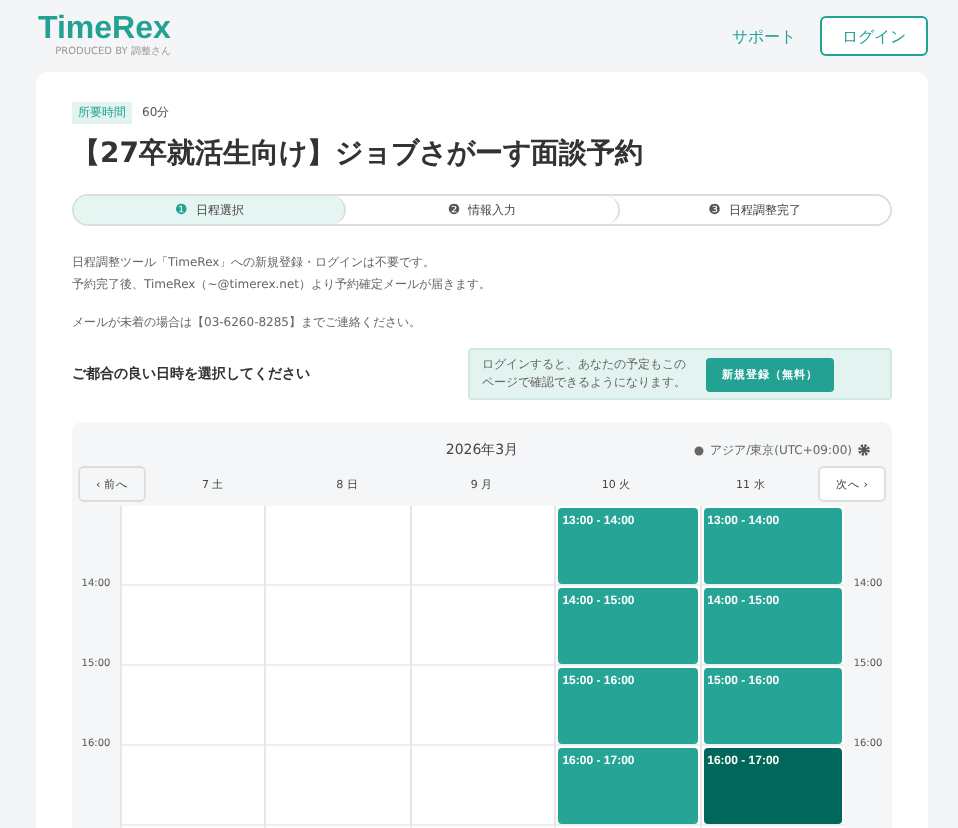  I want to click on login-button: ログイン, so click(874, 36).